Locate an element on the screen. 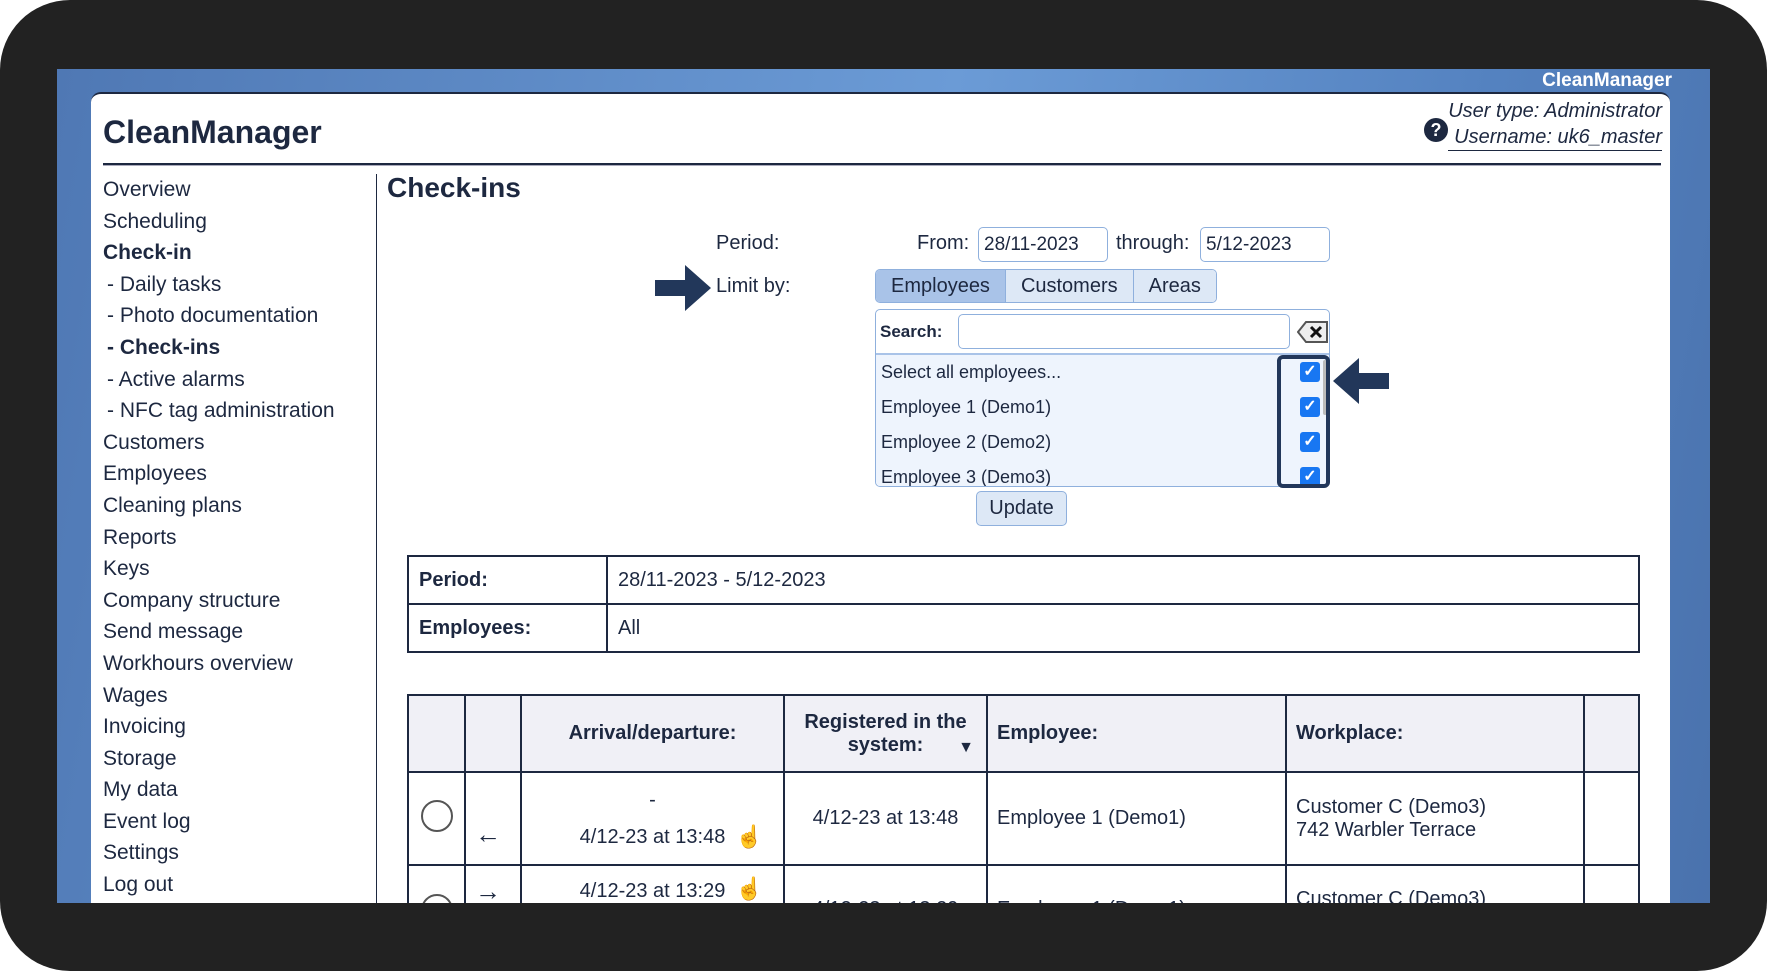 The width and height of the screenshot is (1767, 971). list-item-employee-3: Employee 3 (Demo3) is located at coordinates (966, 476).